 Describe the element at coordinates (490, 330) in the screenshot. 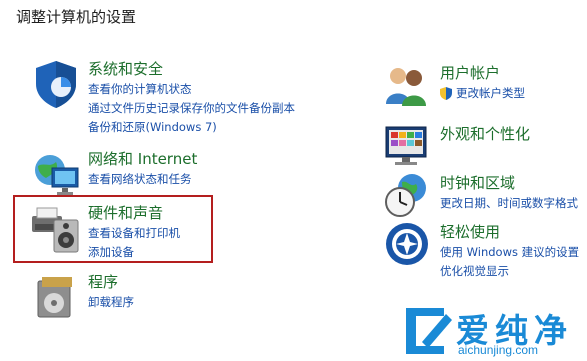

I see `watermark: 爱纯净 aichunjing.com` at that location.